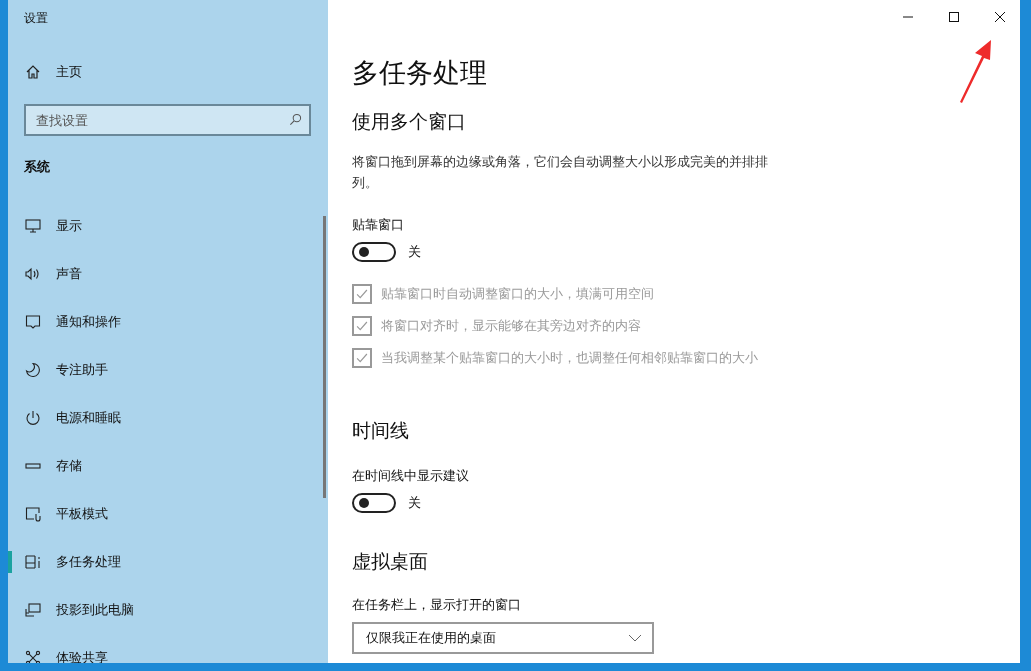  I want to click on project-icon, so click(33, 610).